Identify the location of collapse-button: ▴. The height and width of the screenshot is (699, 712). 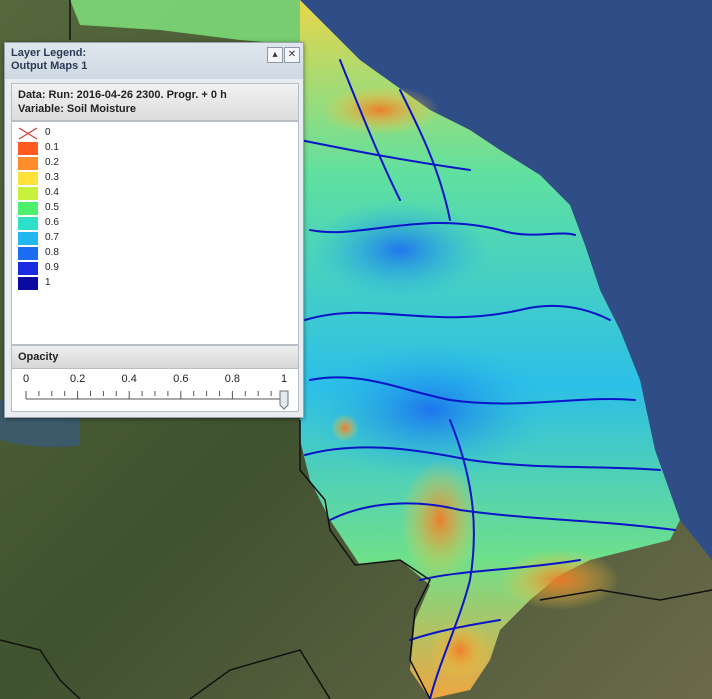
(275, 55).